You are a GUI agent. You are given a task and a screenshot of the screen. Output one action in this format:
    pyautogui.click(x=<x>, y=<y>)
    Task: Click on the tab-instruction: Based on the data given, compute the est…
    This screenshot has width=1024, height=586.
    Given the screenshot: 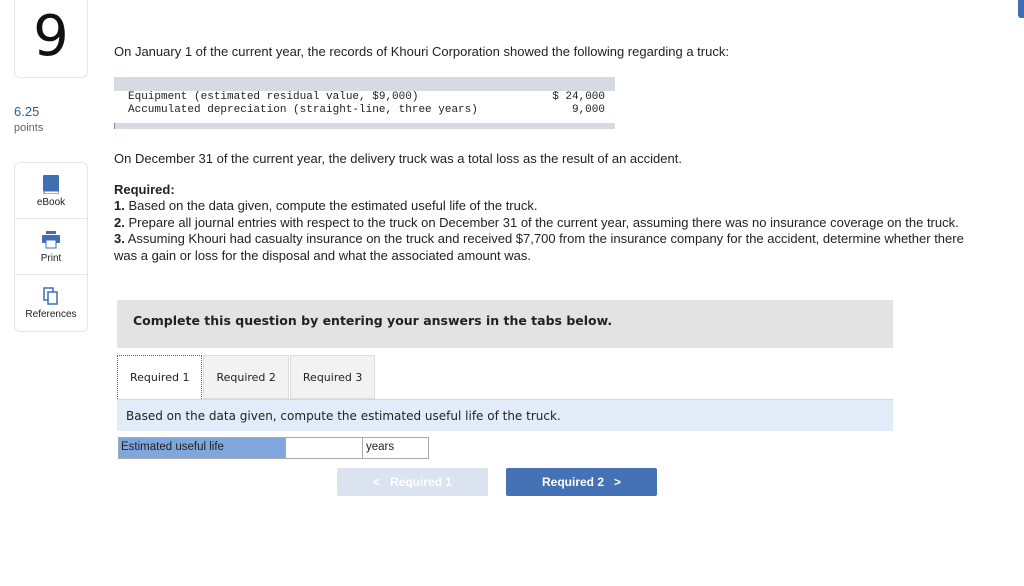 What is the action you would take?
    pyautogui.click(x=505, y=415)
    